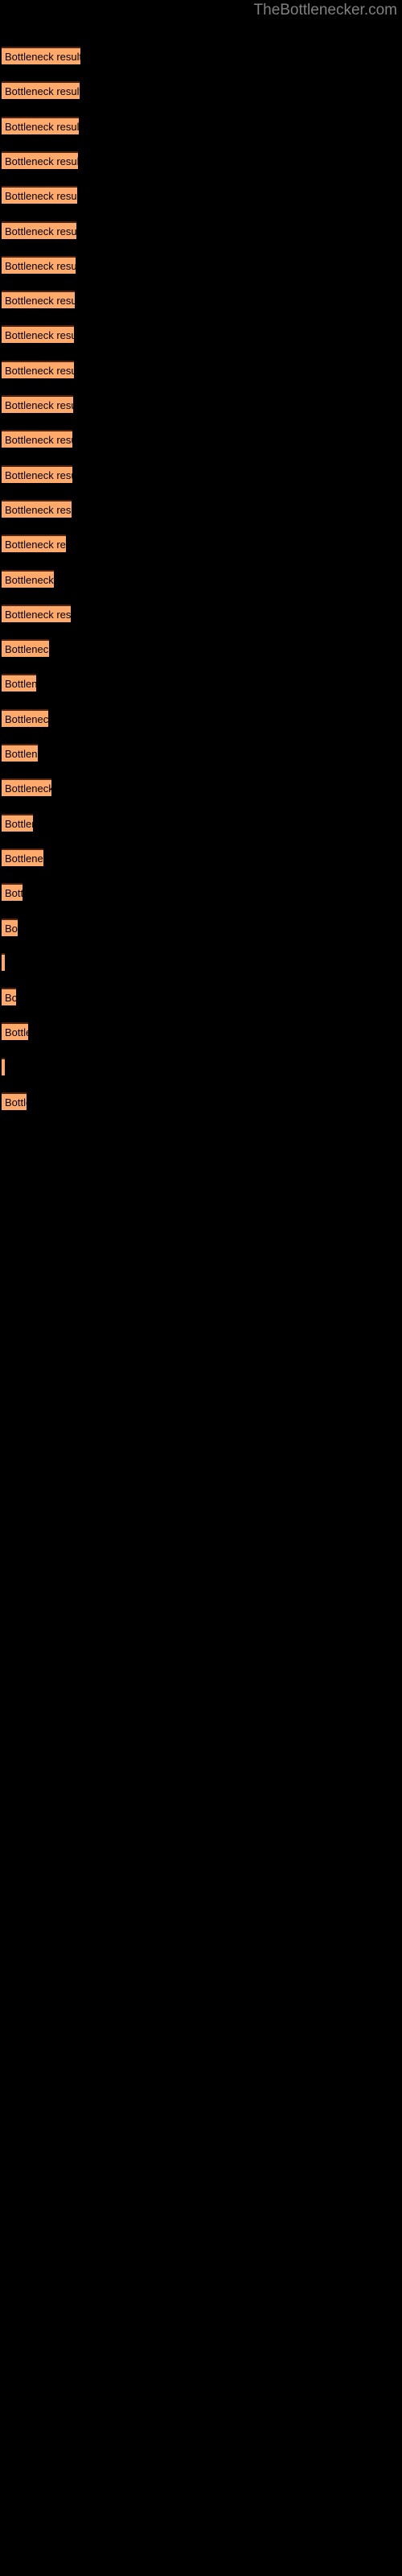  I want to click on bar-27: Bottleneck result, so click(3, 961).